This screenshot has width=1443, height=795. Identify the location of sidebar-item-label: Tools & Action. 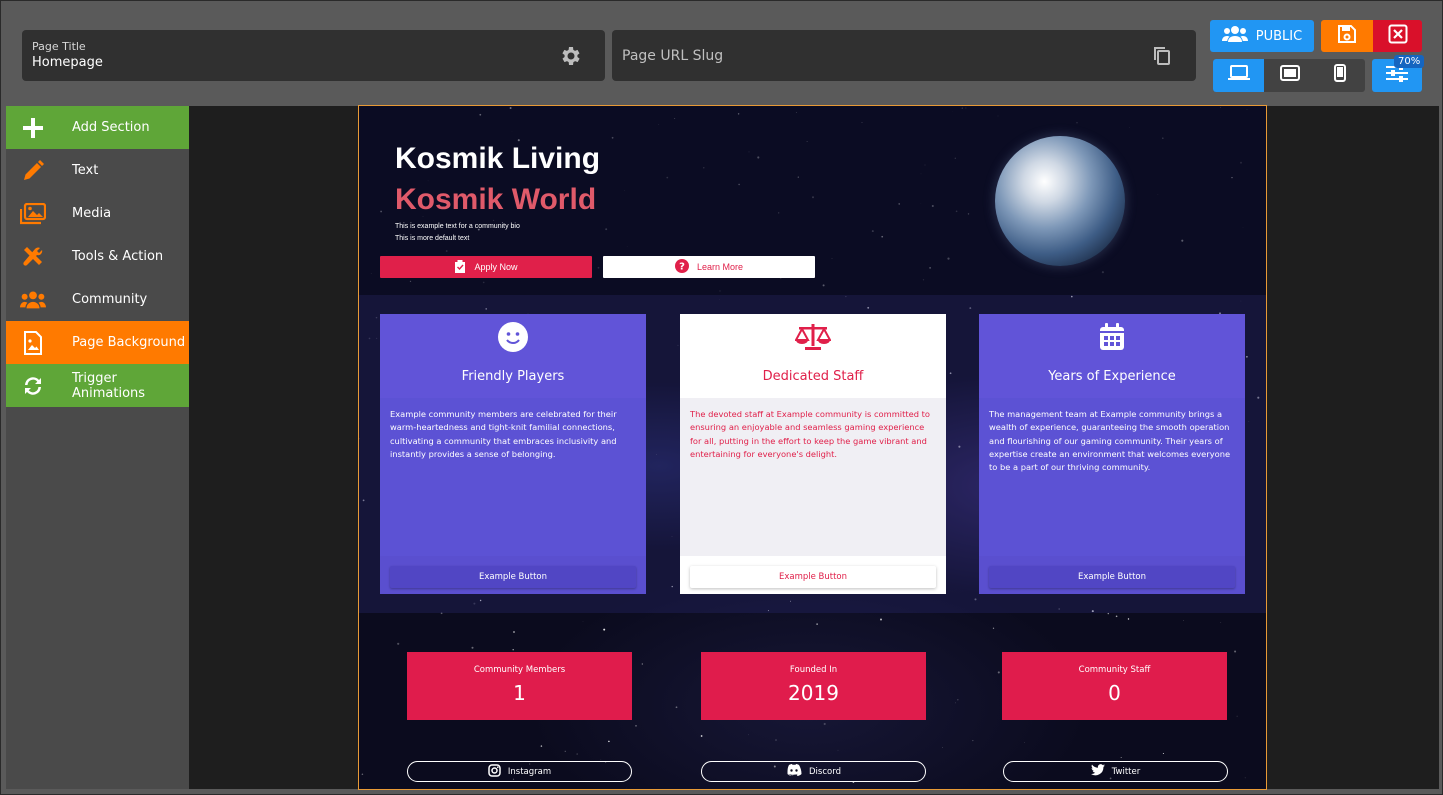
(118, 256).